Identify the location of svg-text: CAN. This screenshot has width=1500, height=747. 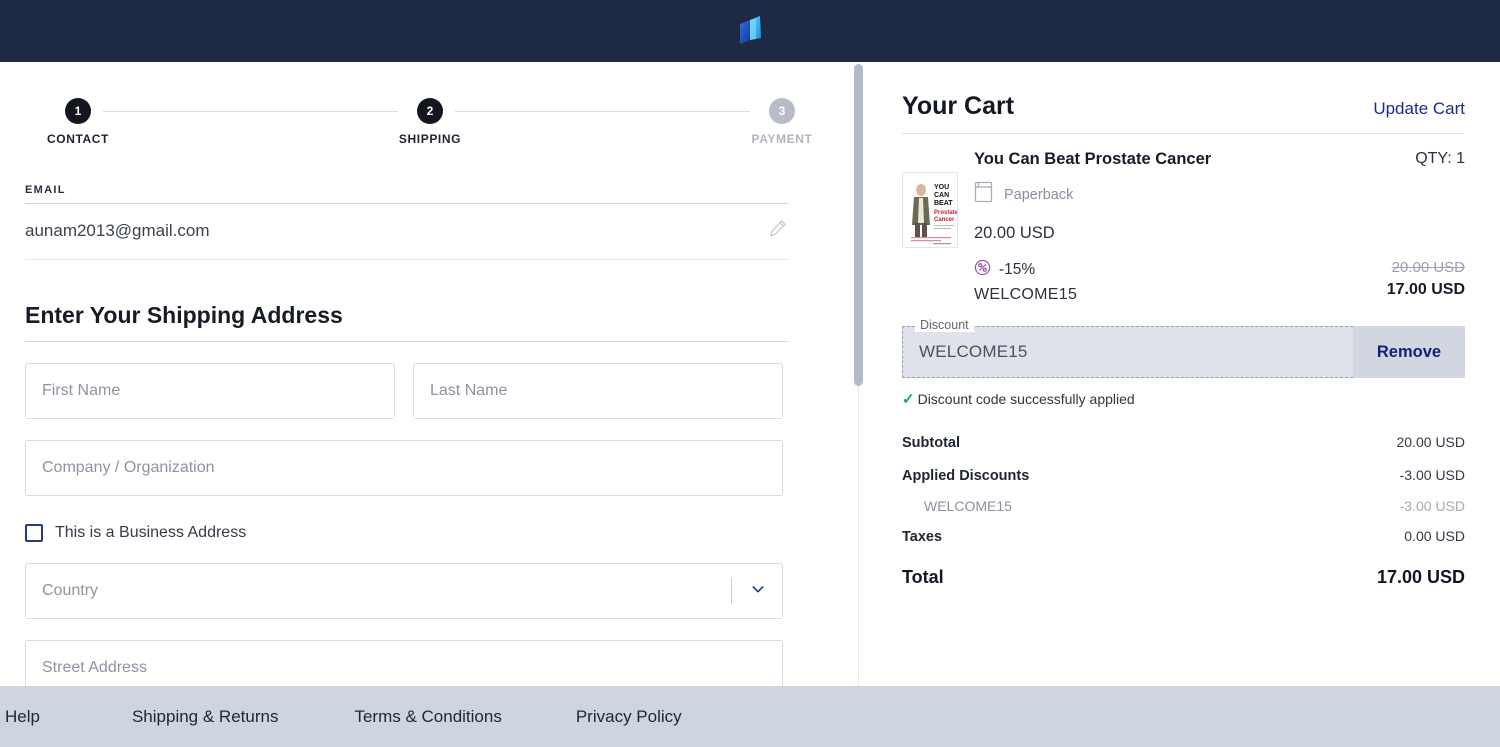
(941, 195).